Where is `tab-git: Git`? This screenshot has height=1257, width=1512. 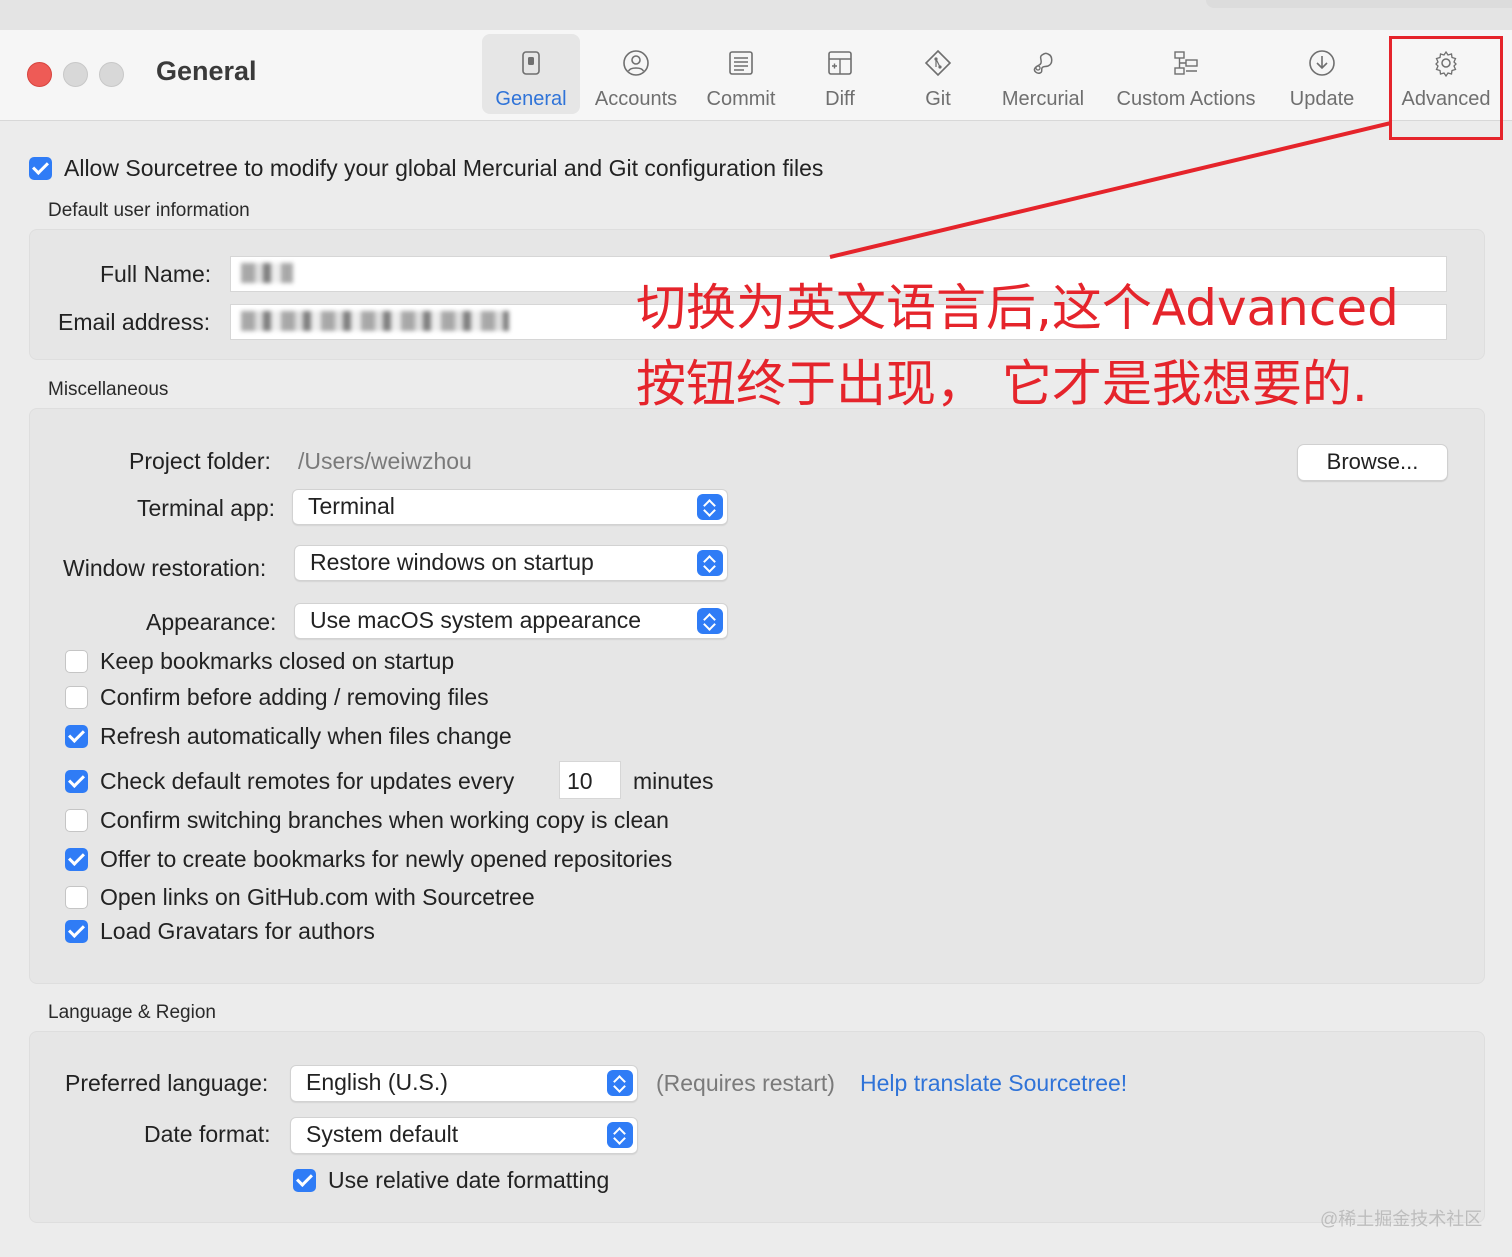
tab-git: Git is located at coordinates (938, 74).